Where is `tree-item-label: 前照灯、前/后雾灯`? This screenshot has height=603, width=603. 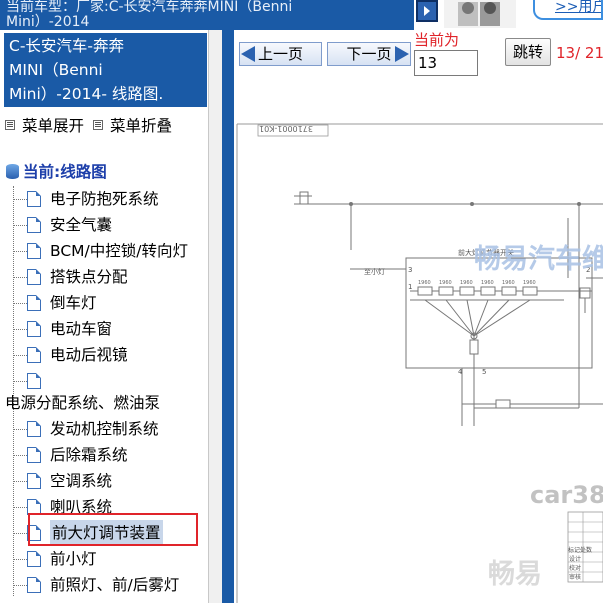 tree-item-label: 前照灯、前/后雾灯 is located at coordinates (115, 585).